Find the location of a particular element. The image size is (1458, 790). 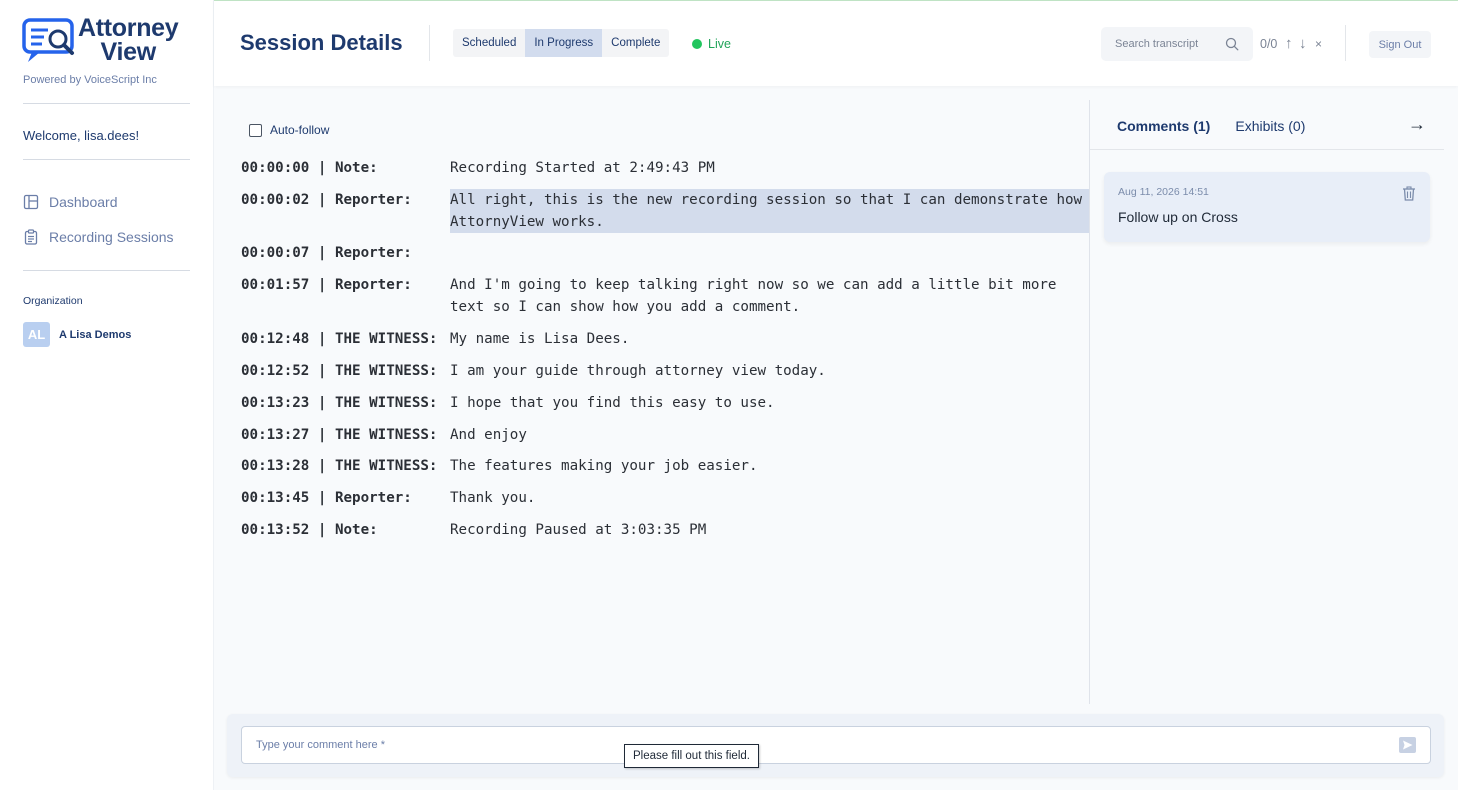

search-match-count: 0/0 is located at coordinates (1269, 44).